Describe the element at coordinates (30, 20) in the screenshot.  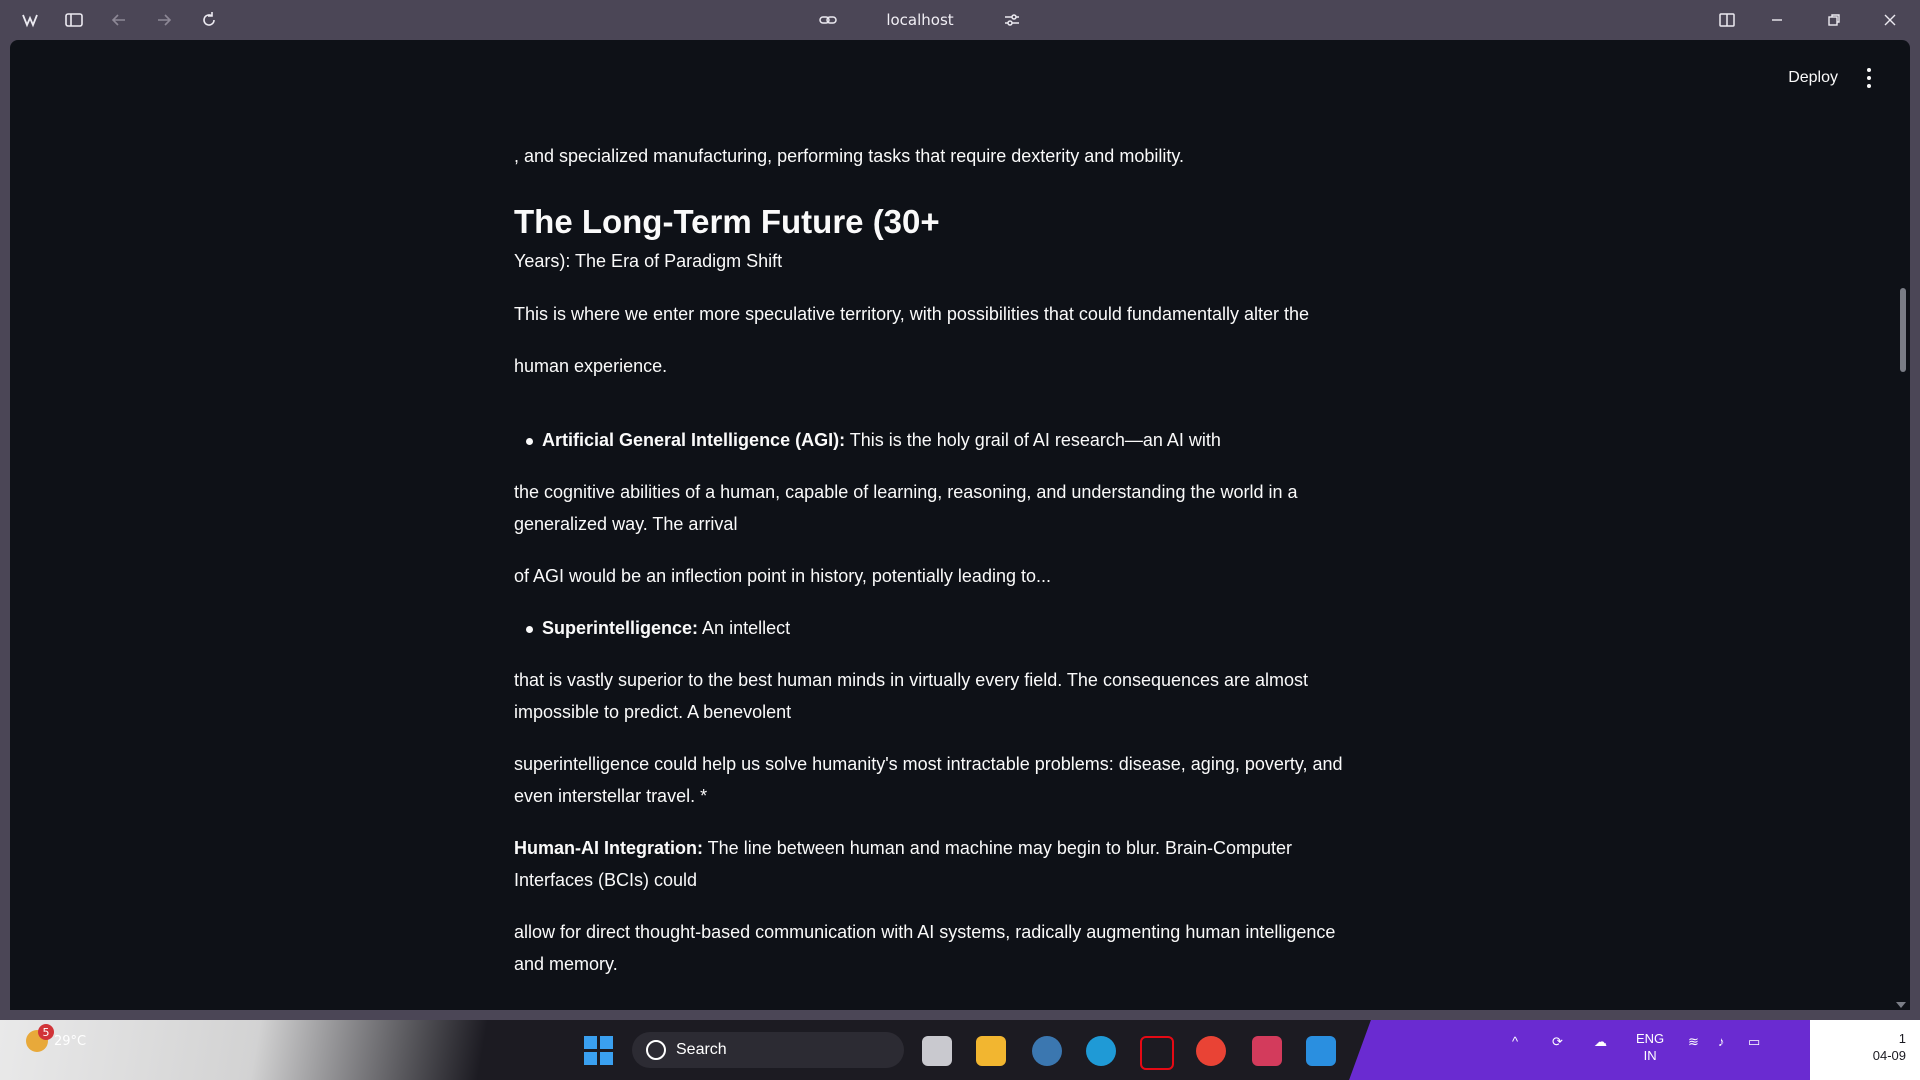
I see `app-logo-icon` at that location.